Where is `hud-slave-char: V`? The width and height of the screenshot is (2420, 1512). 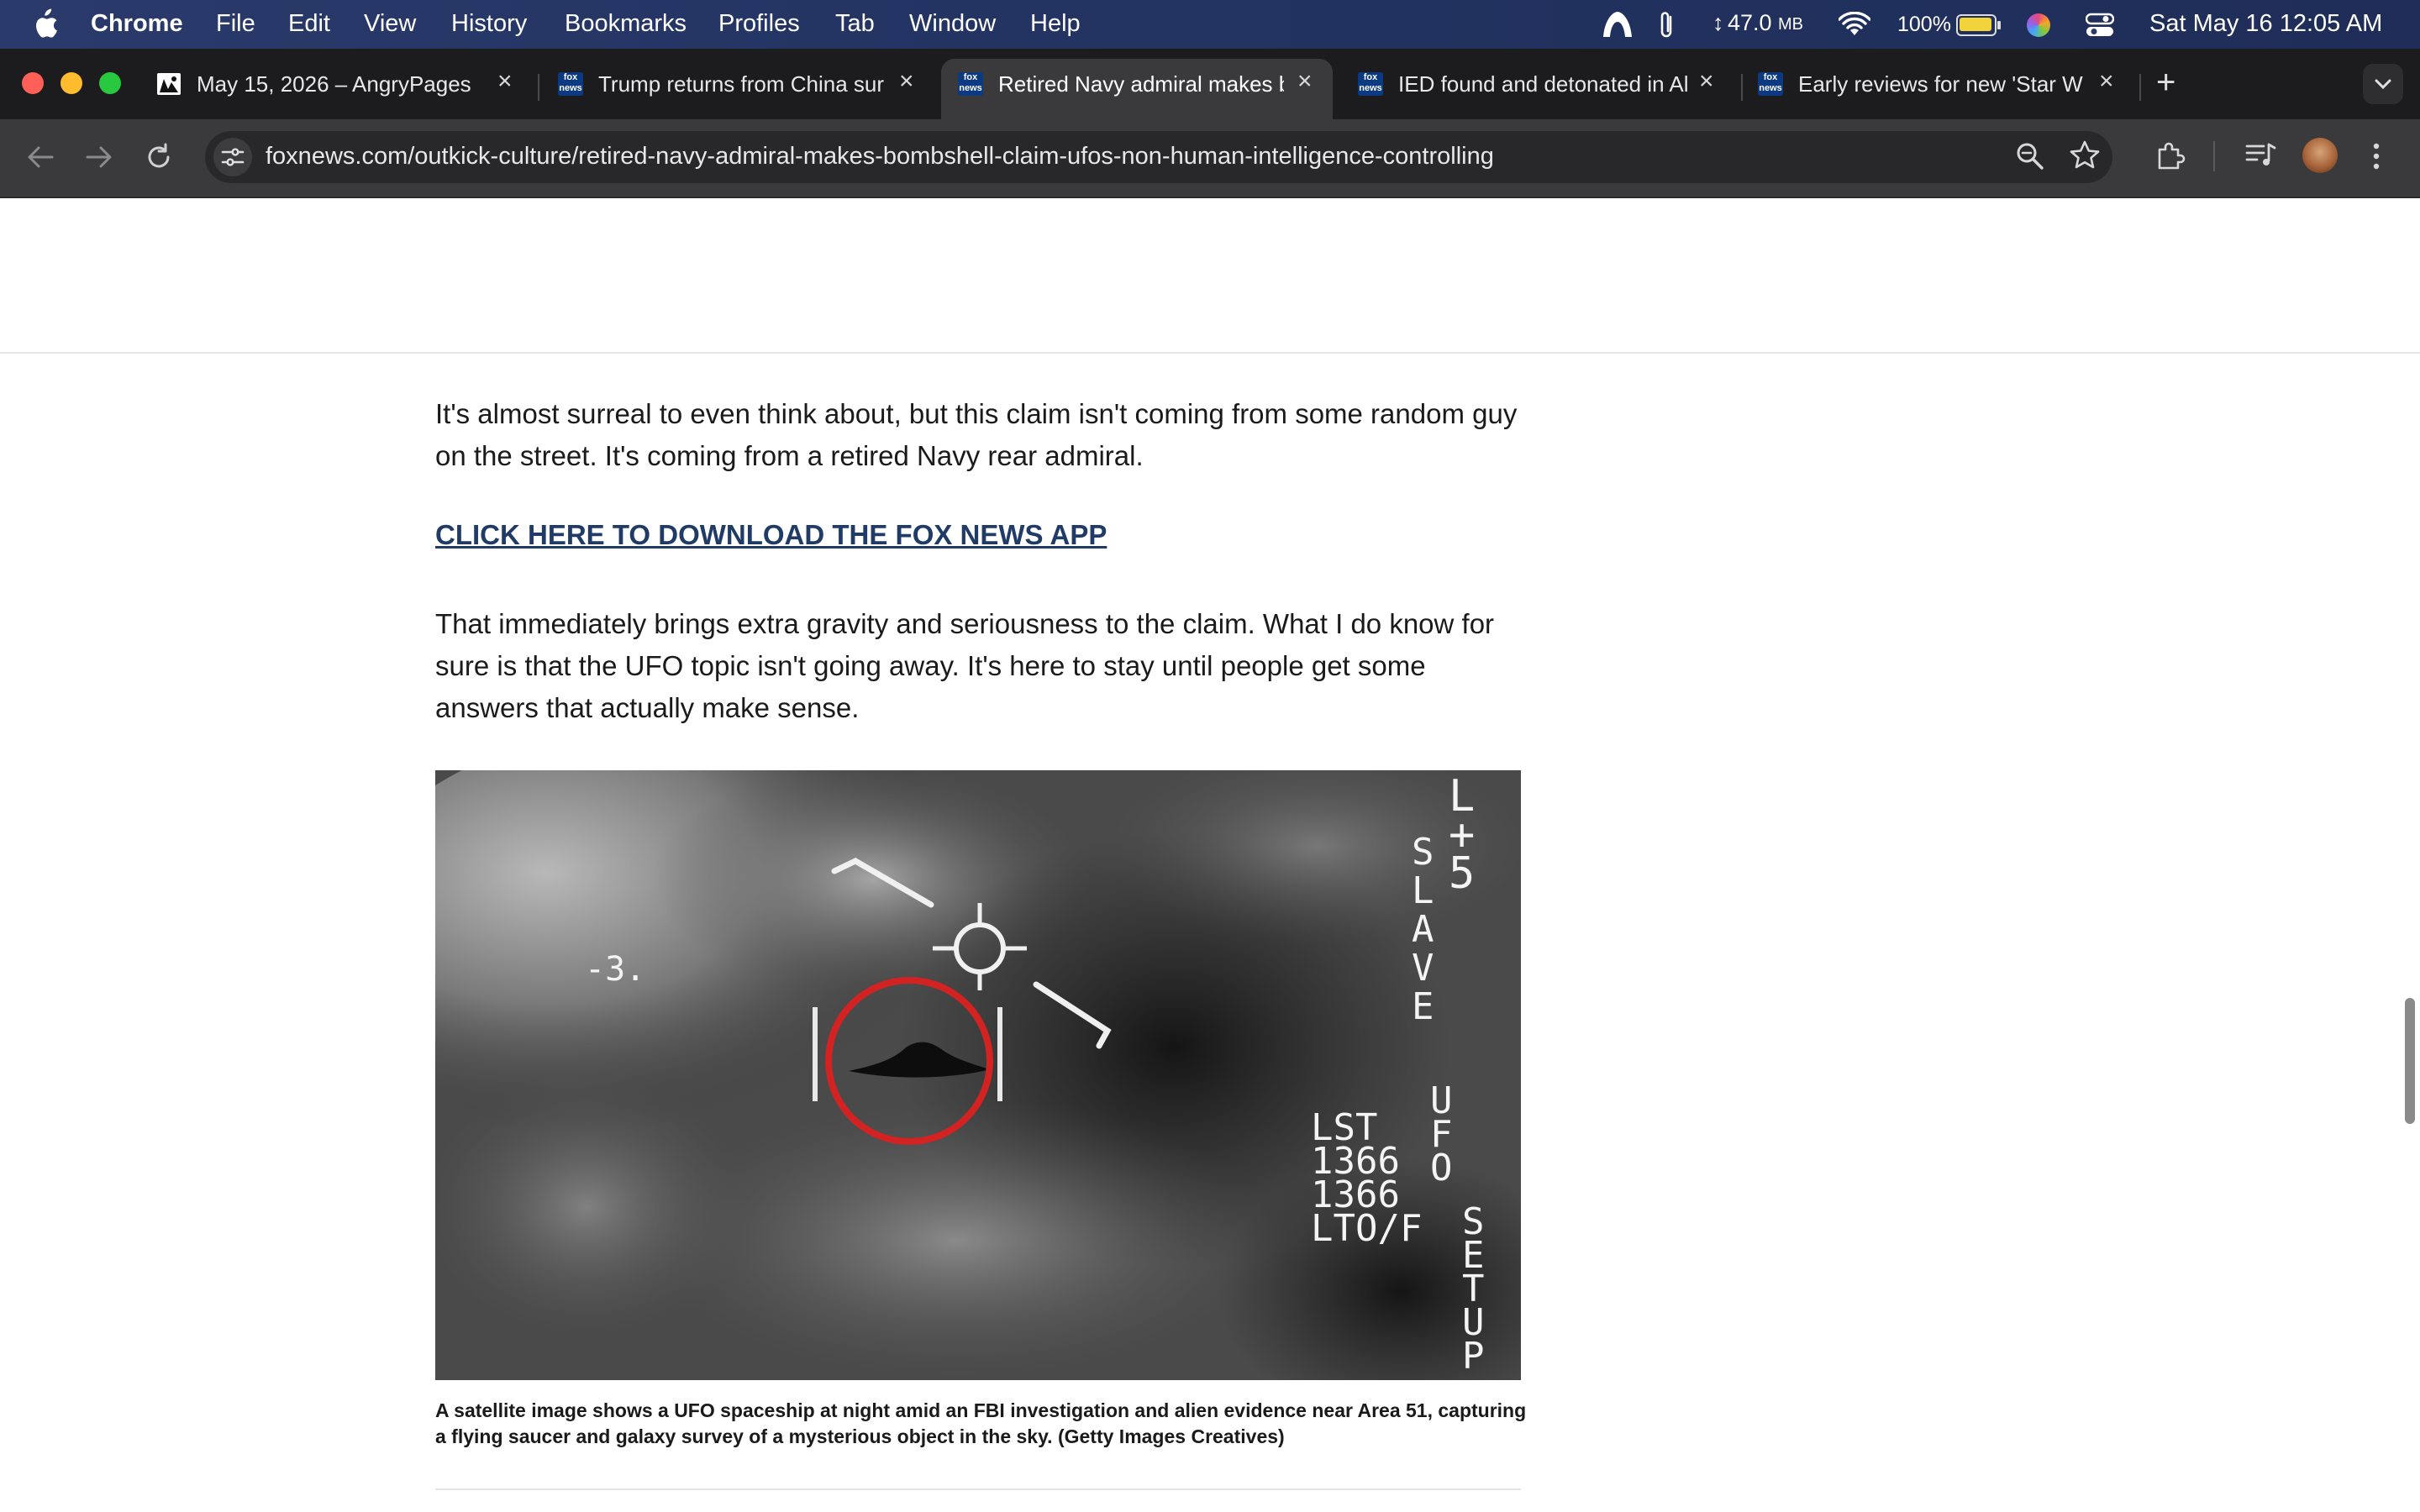
hud-slave-char: V is located at coordinates (1423, 968).